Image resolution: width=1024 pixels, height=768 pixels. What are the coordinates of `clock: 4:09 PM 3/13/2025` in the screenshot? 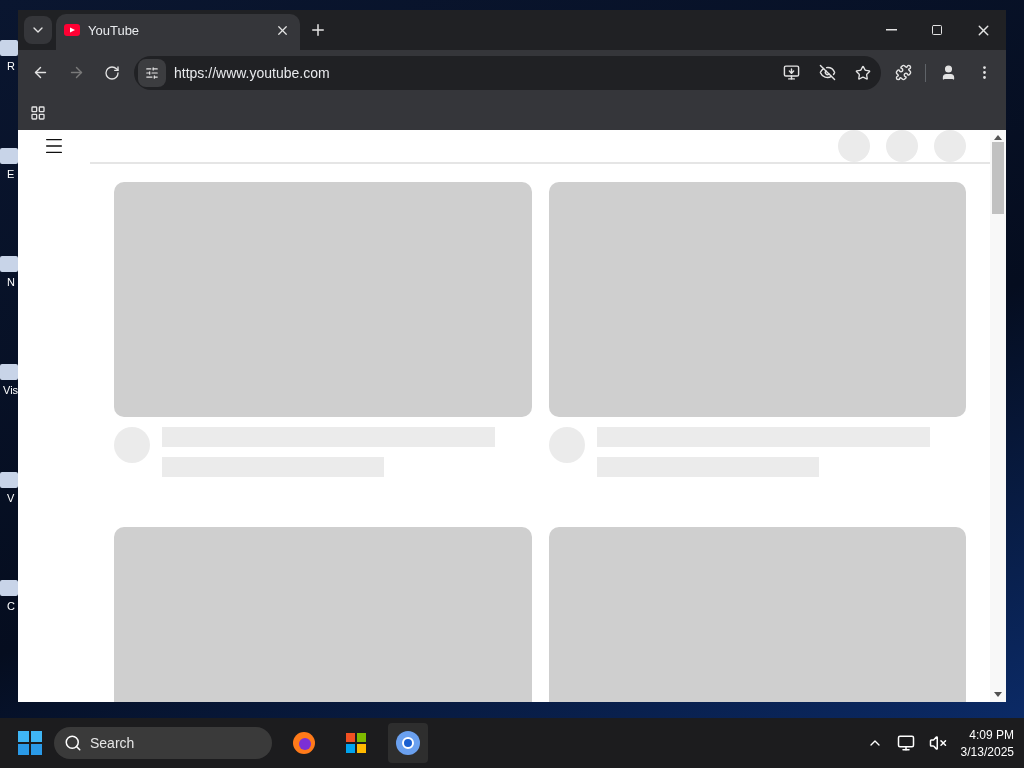 It's located at (987, 743).